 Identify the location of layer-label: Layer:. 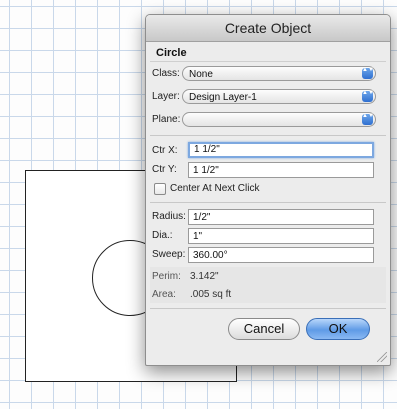
(166, 96).